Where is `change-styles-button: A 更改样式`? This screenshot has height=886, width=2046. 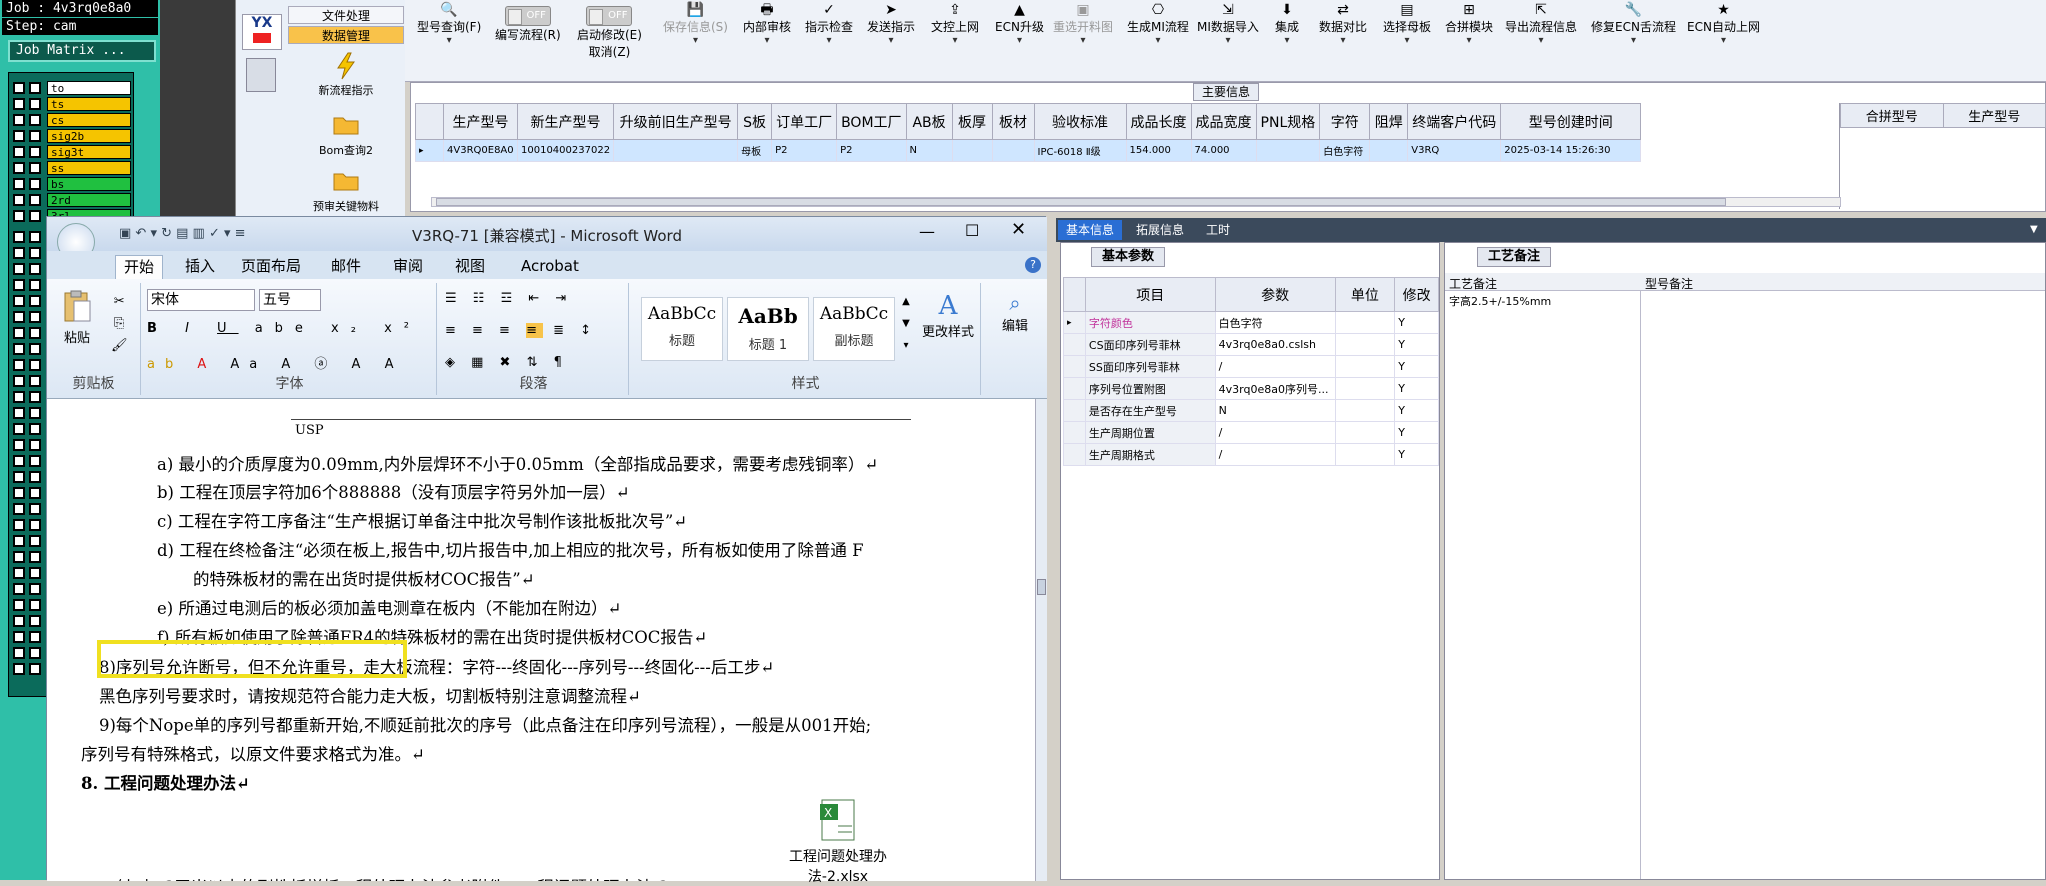 change-styles-button: A 更改样式 is located at coordinates (948, 315).